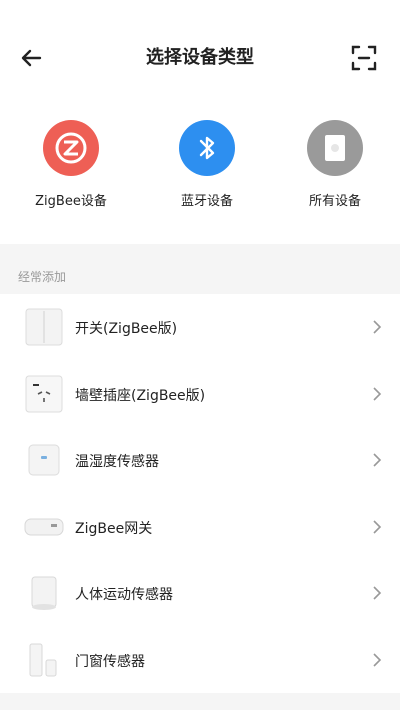 This screenshot has height=710, width=400. Describe the element at coordinates (364, 58) in the screenshot. I see `scan-icon` at that location.